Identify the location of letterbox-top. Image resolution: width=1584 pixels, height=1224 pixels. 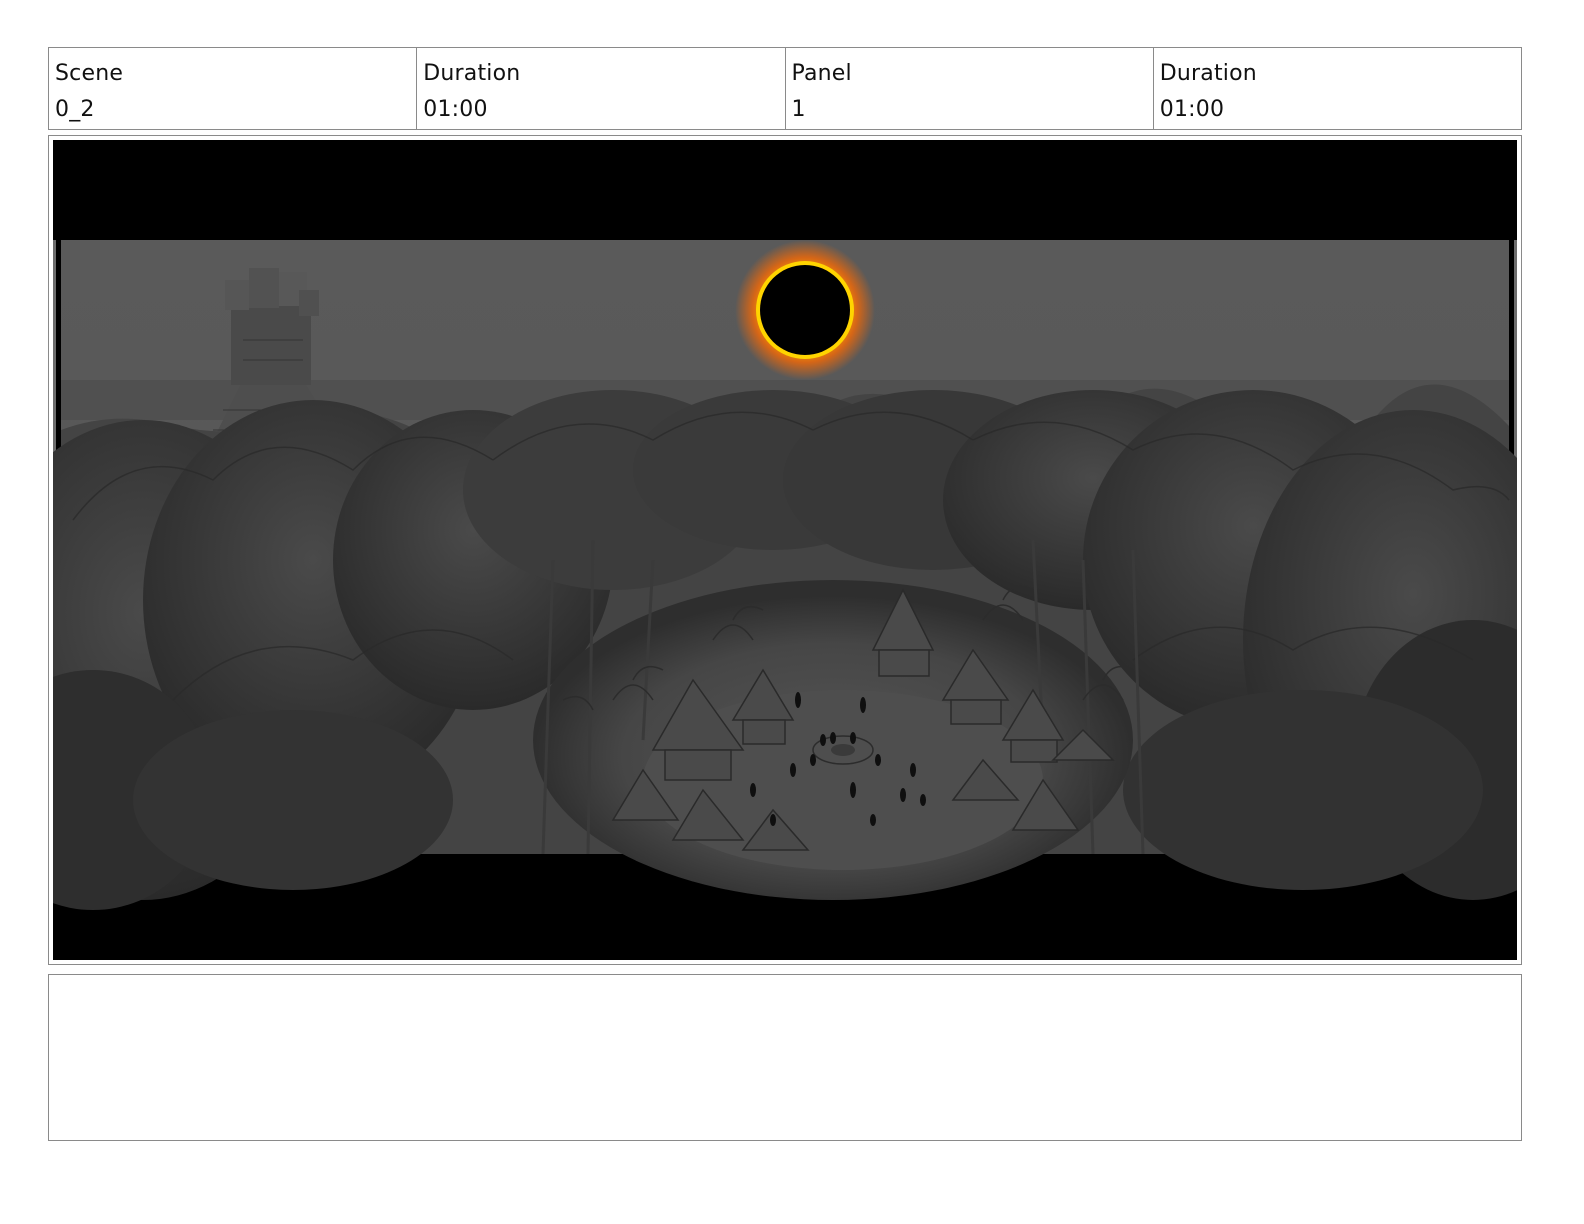
(785, 190).